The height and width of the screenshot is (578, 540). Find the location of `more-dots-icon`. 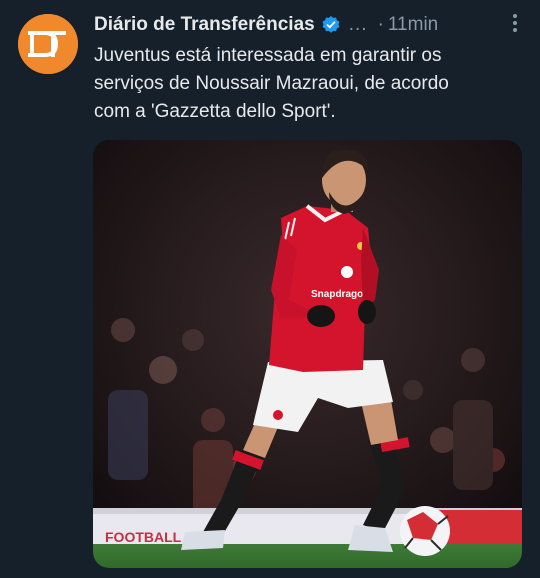

more-dots-icon is located at coordinates (515, 25).